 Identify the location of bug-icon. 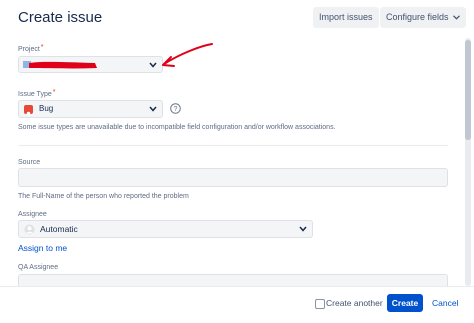
(28, 110).